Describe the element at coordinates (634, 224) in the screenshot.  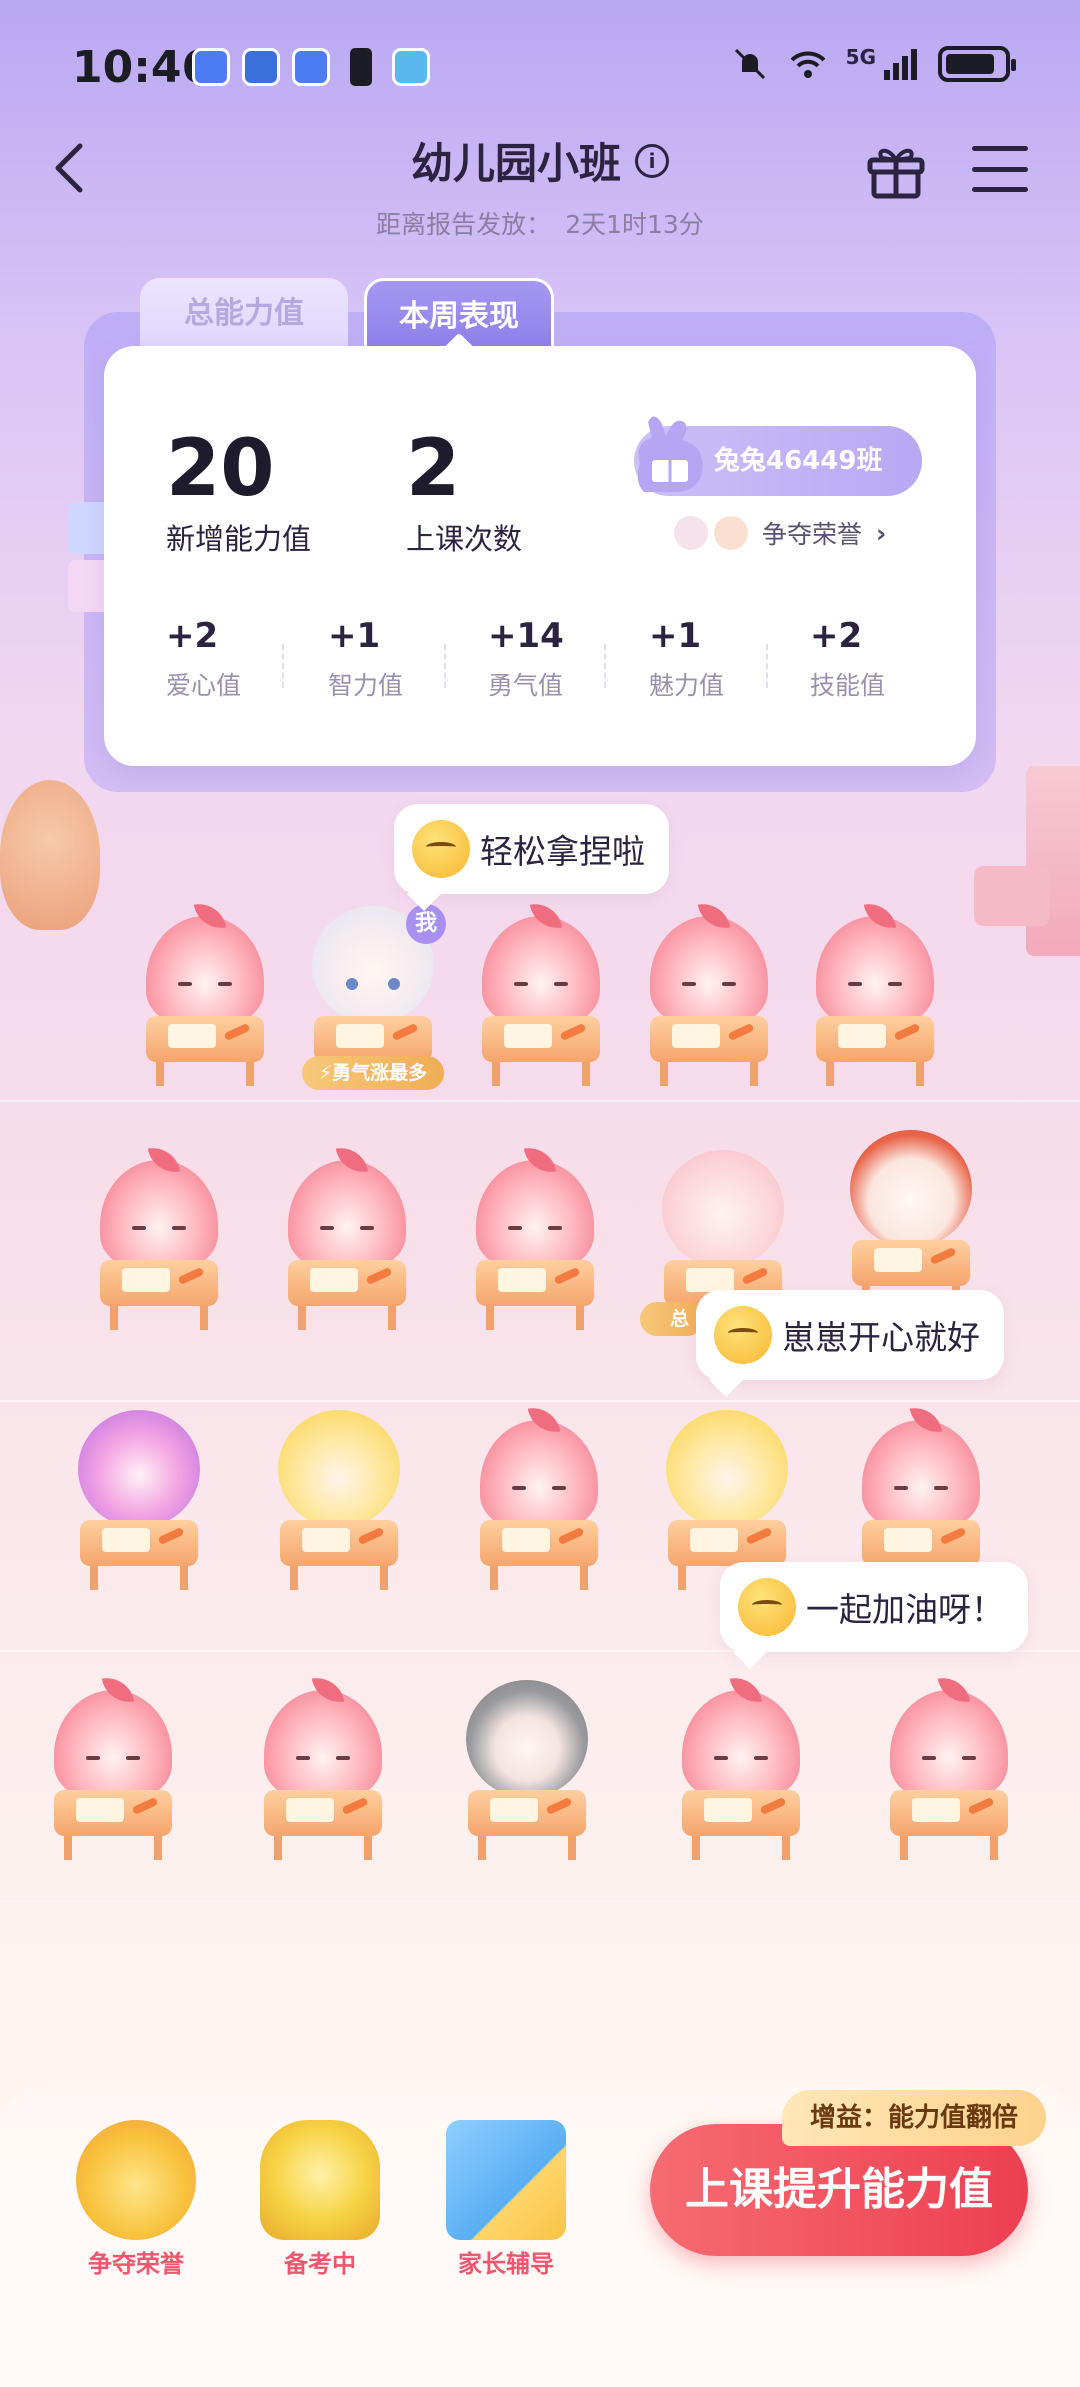
I see `countdown-value: 2天1时13分` at that location.